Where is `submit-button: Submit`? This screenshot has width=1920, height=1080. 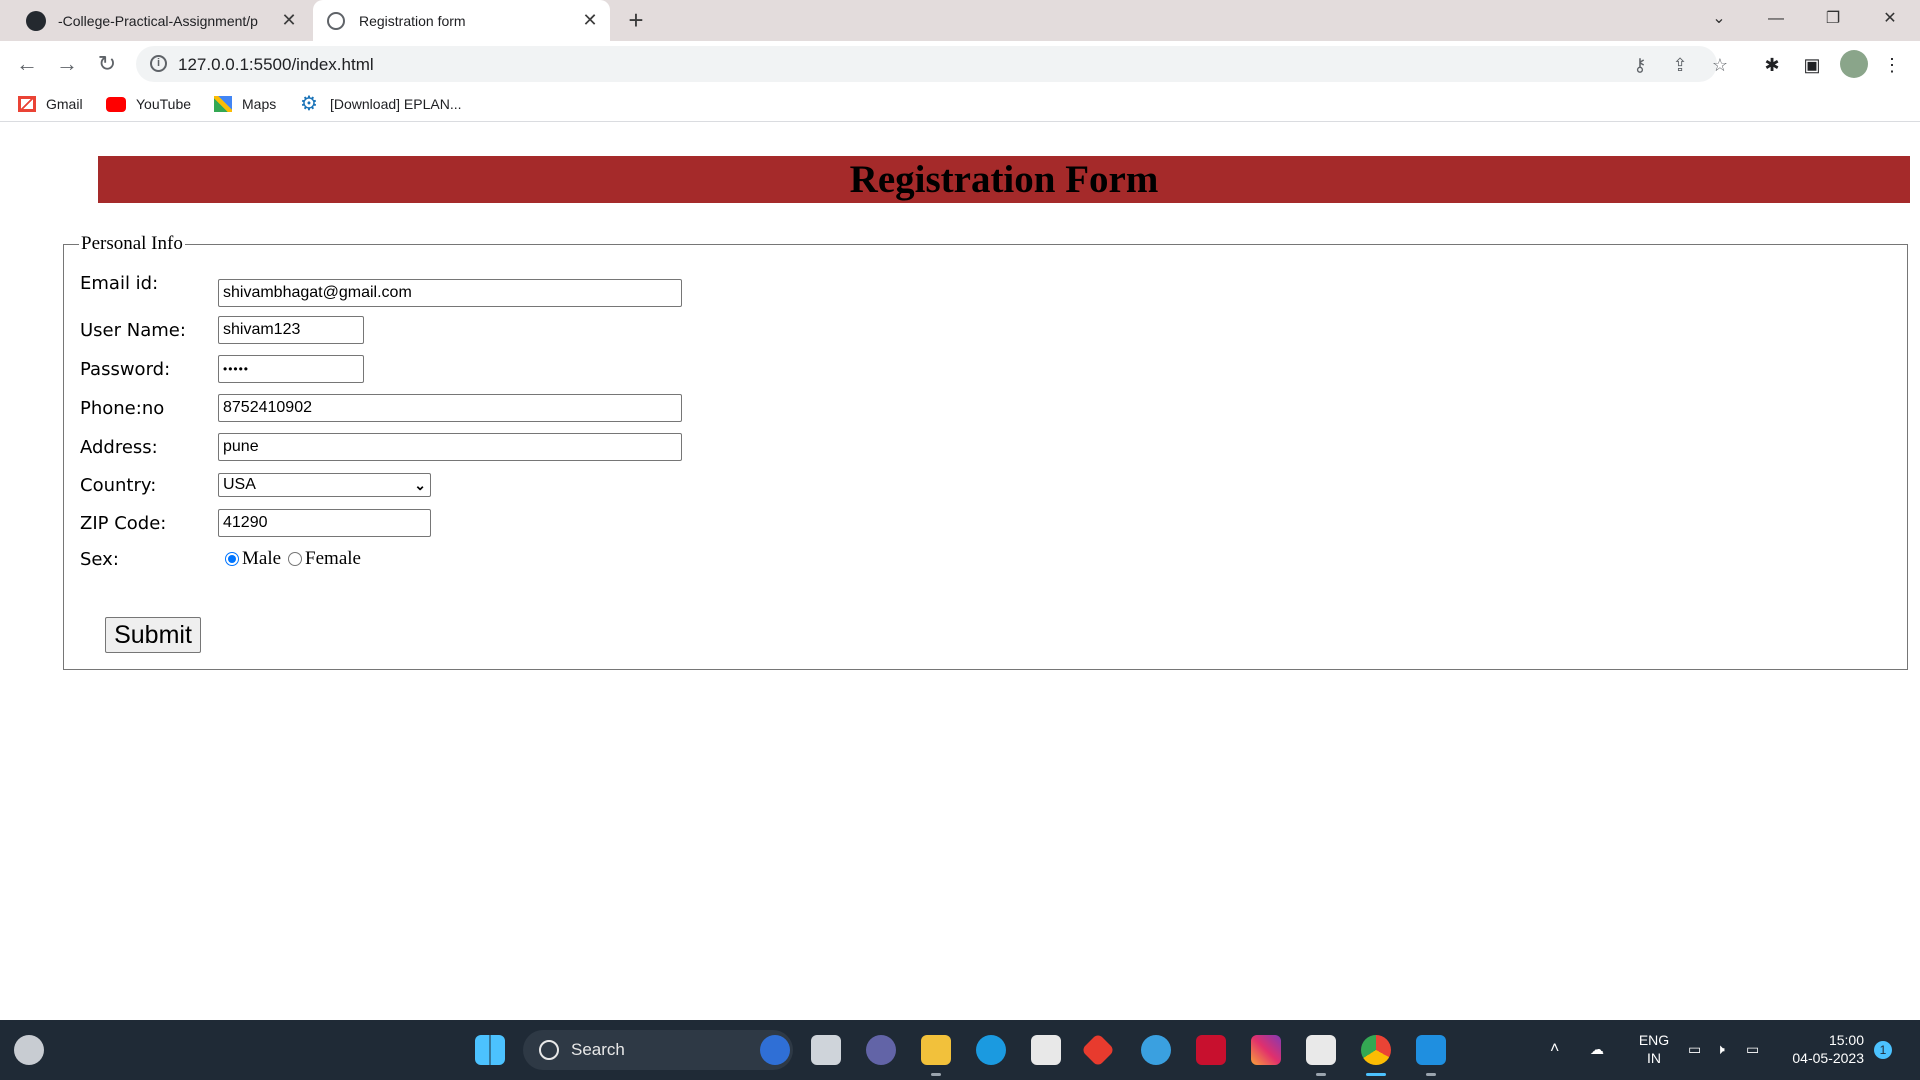 submit-button: Submit is located at coordinates (153, 635).